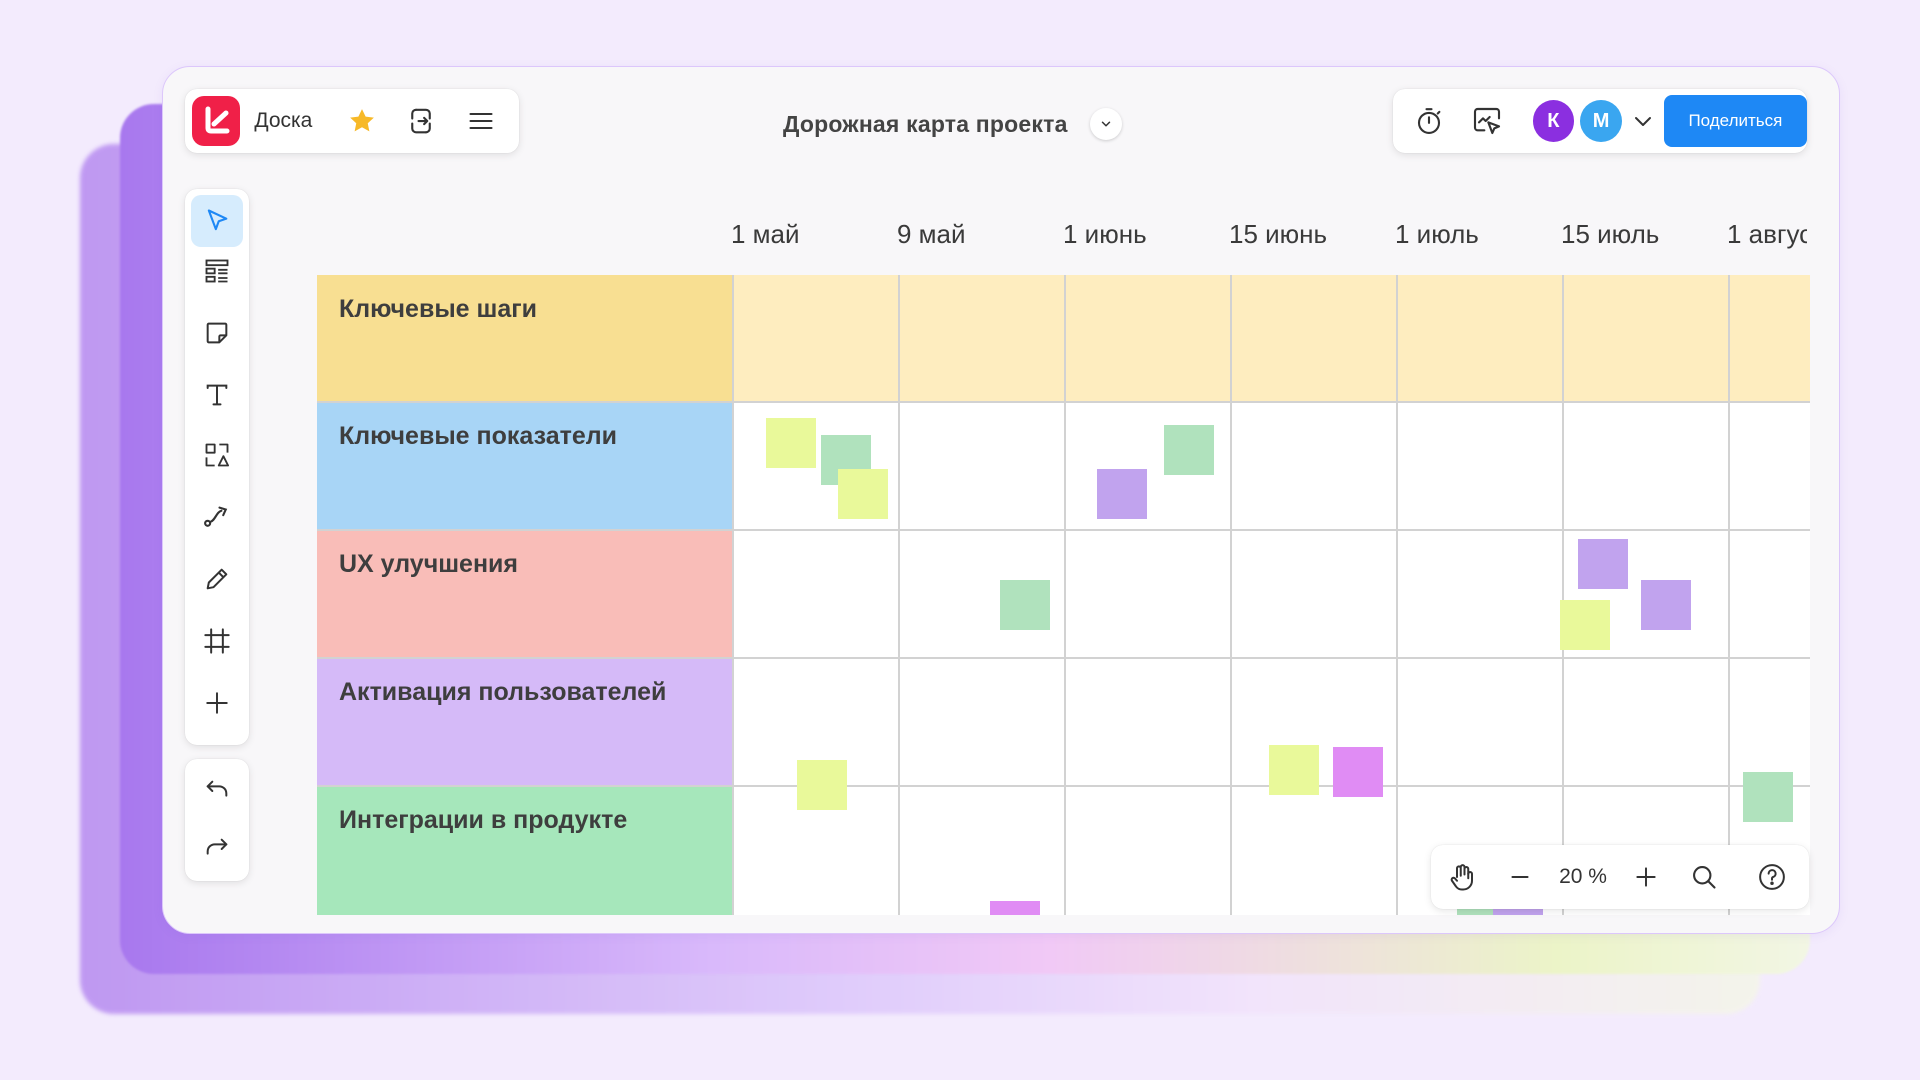 Image resolution: width=1920 pixels, height=1080 pixels. Describe the element at coordinates (1487, 121) in the screenshot. I see `presentation-pointer-icon` at that location.